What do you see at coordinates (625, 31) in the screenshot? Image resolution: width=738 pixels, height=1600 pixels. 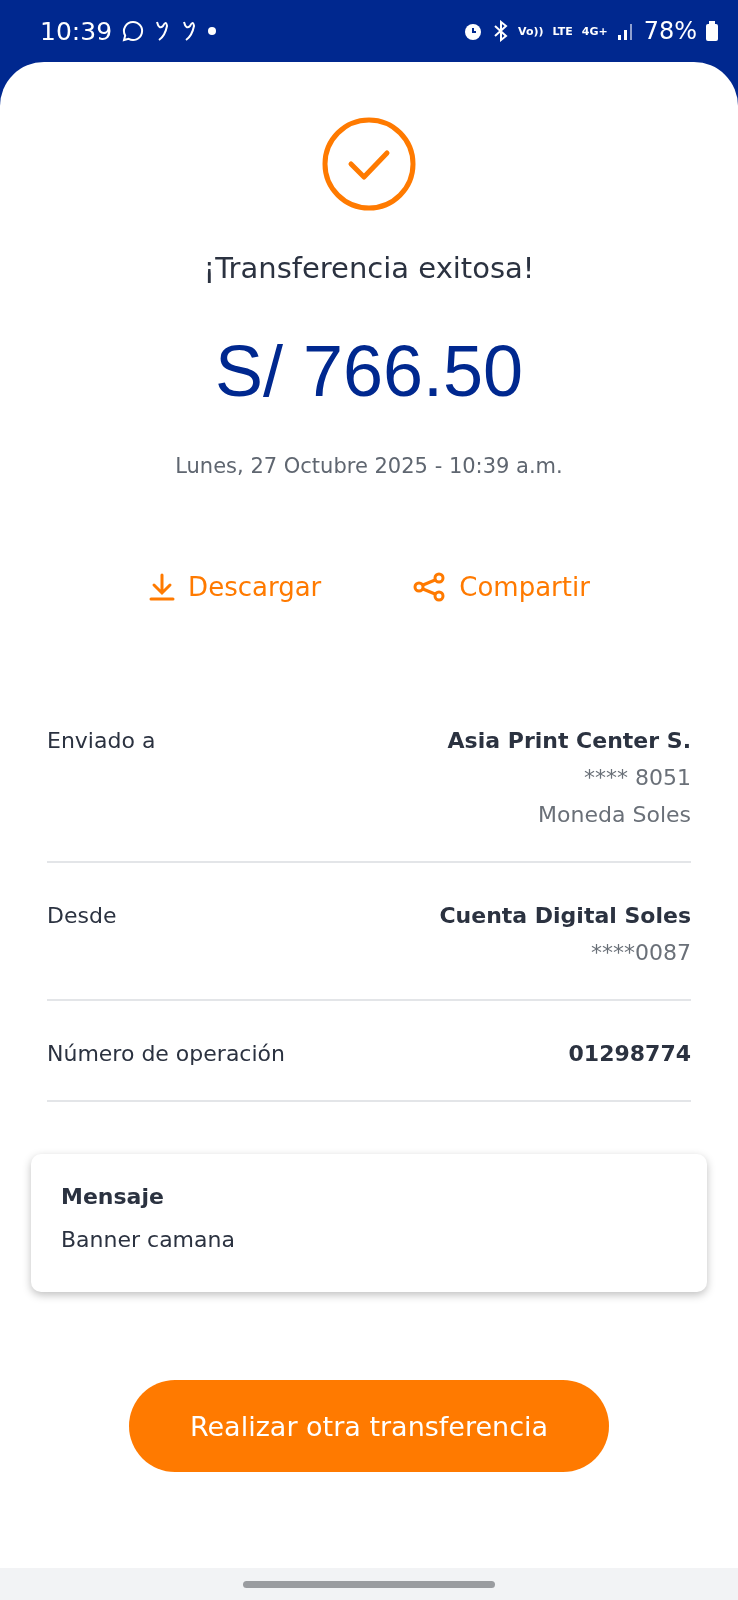 I see `signal-icon` at bounding box center [625, 31].